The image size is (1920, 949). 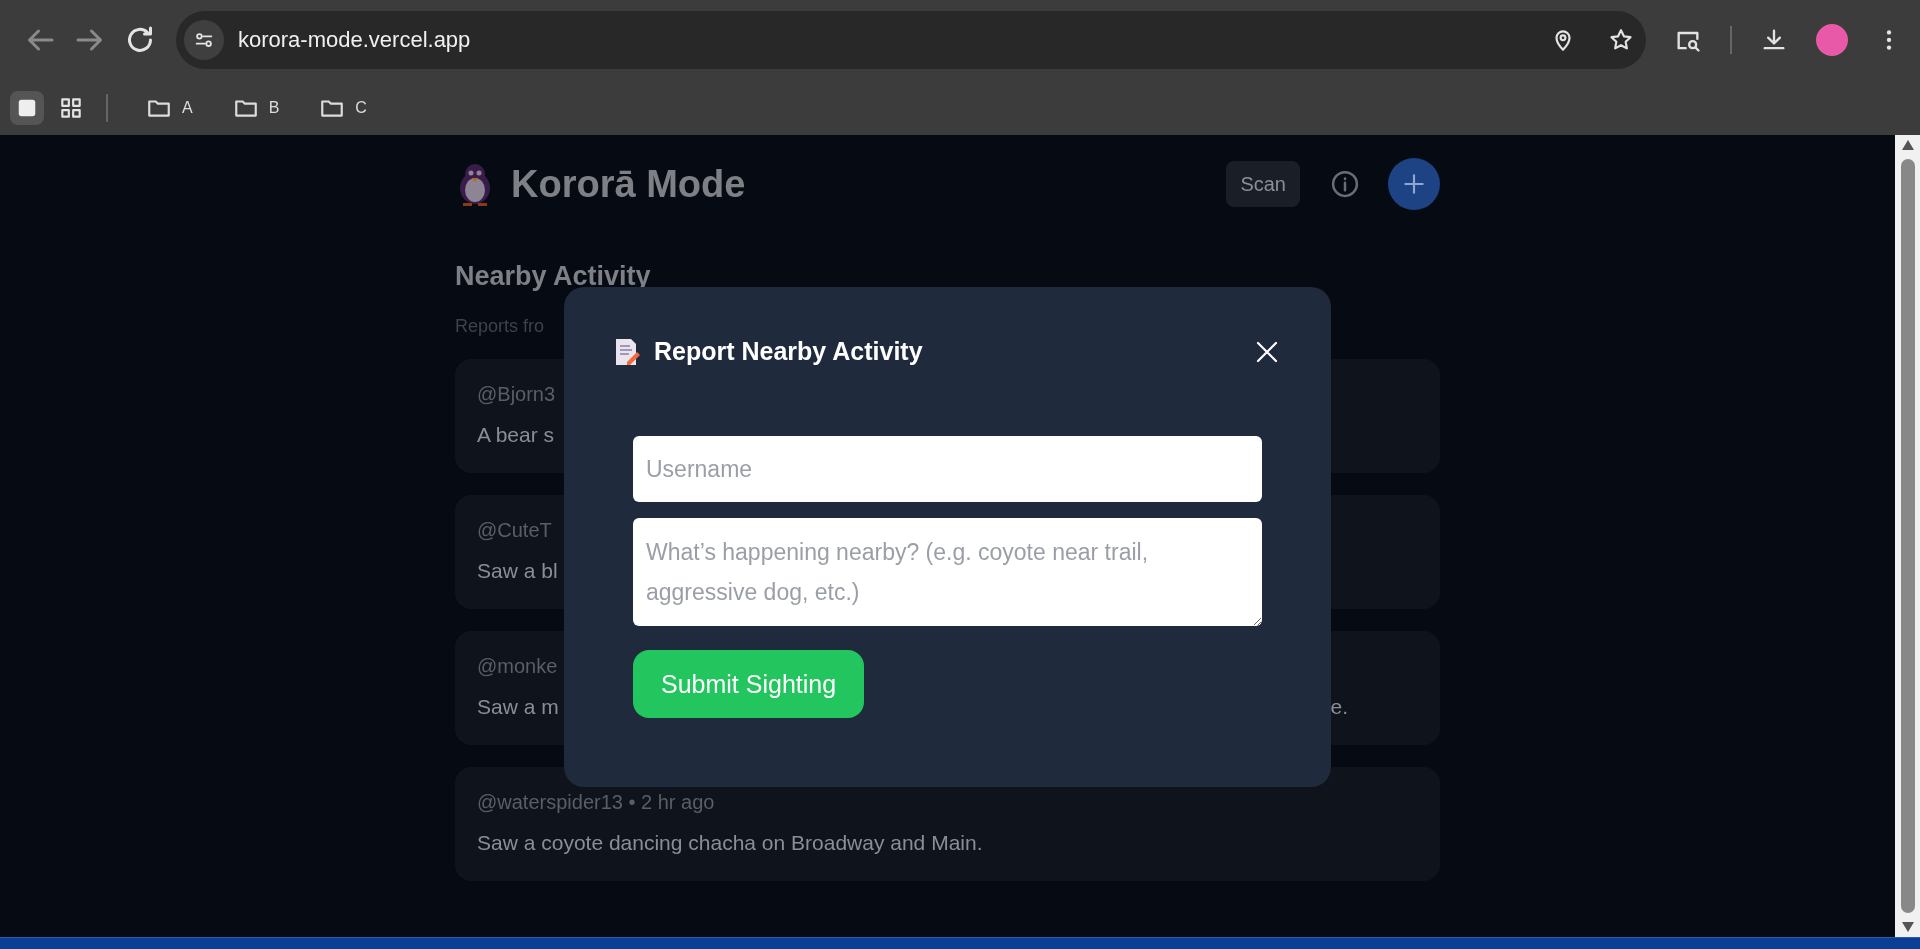 I want to click on profile-avatar, so click(x=1832, y=40).